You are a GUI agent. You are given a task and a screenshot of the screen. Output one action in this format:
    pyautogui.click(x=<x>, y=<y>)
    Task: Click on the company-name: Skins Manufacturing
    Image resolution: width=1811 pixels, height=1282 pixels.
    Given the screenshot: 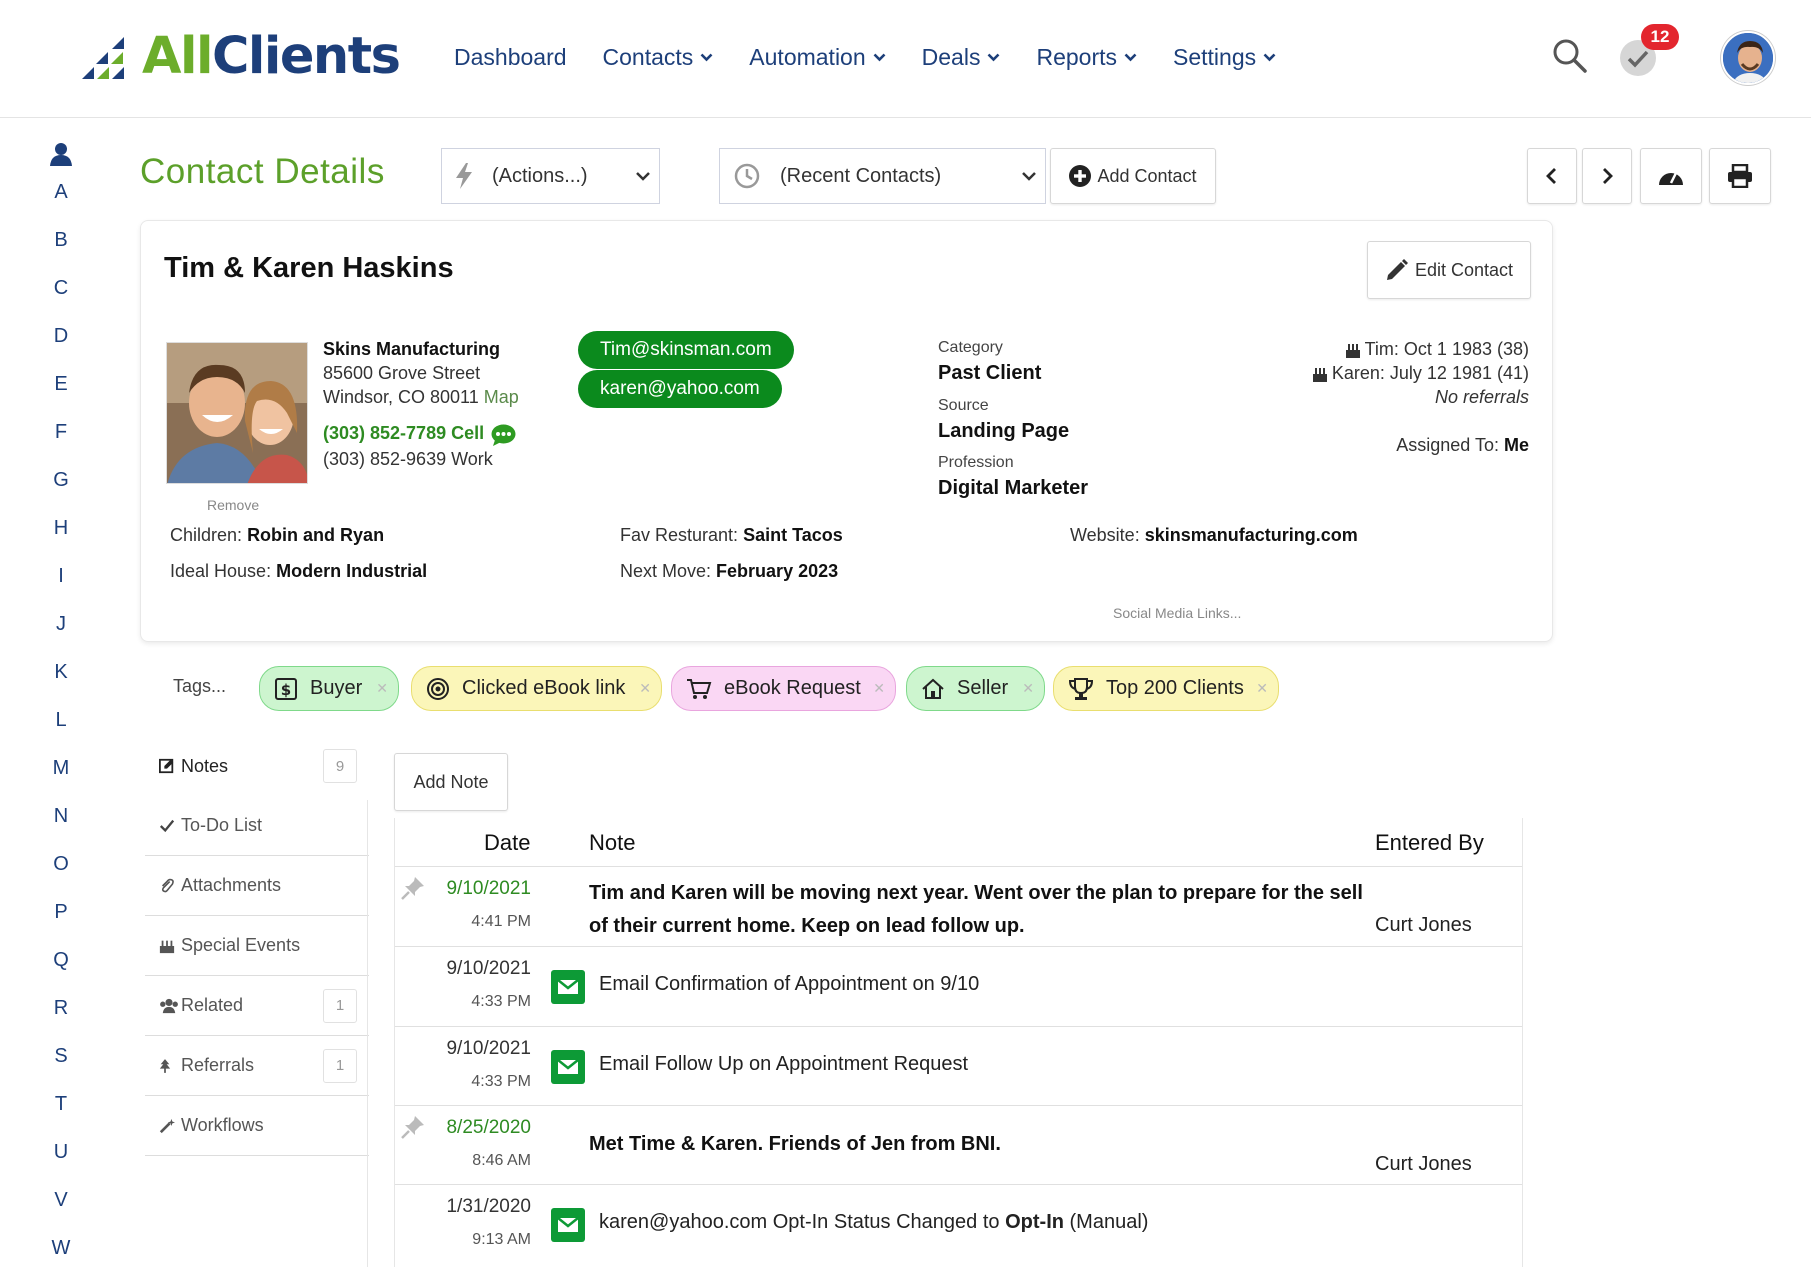 What is the action you would take?
    pyautogui.click(x=412, y=349)
    